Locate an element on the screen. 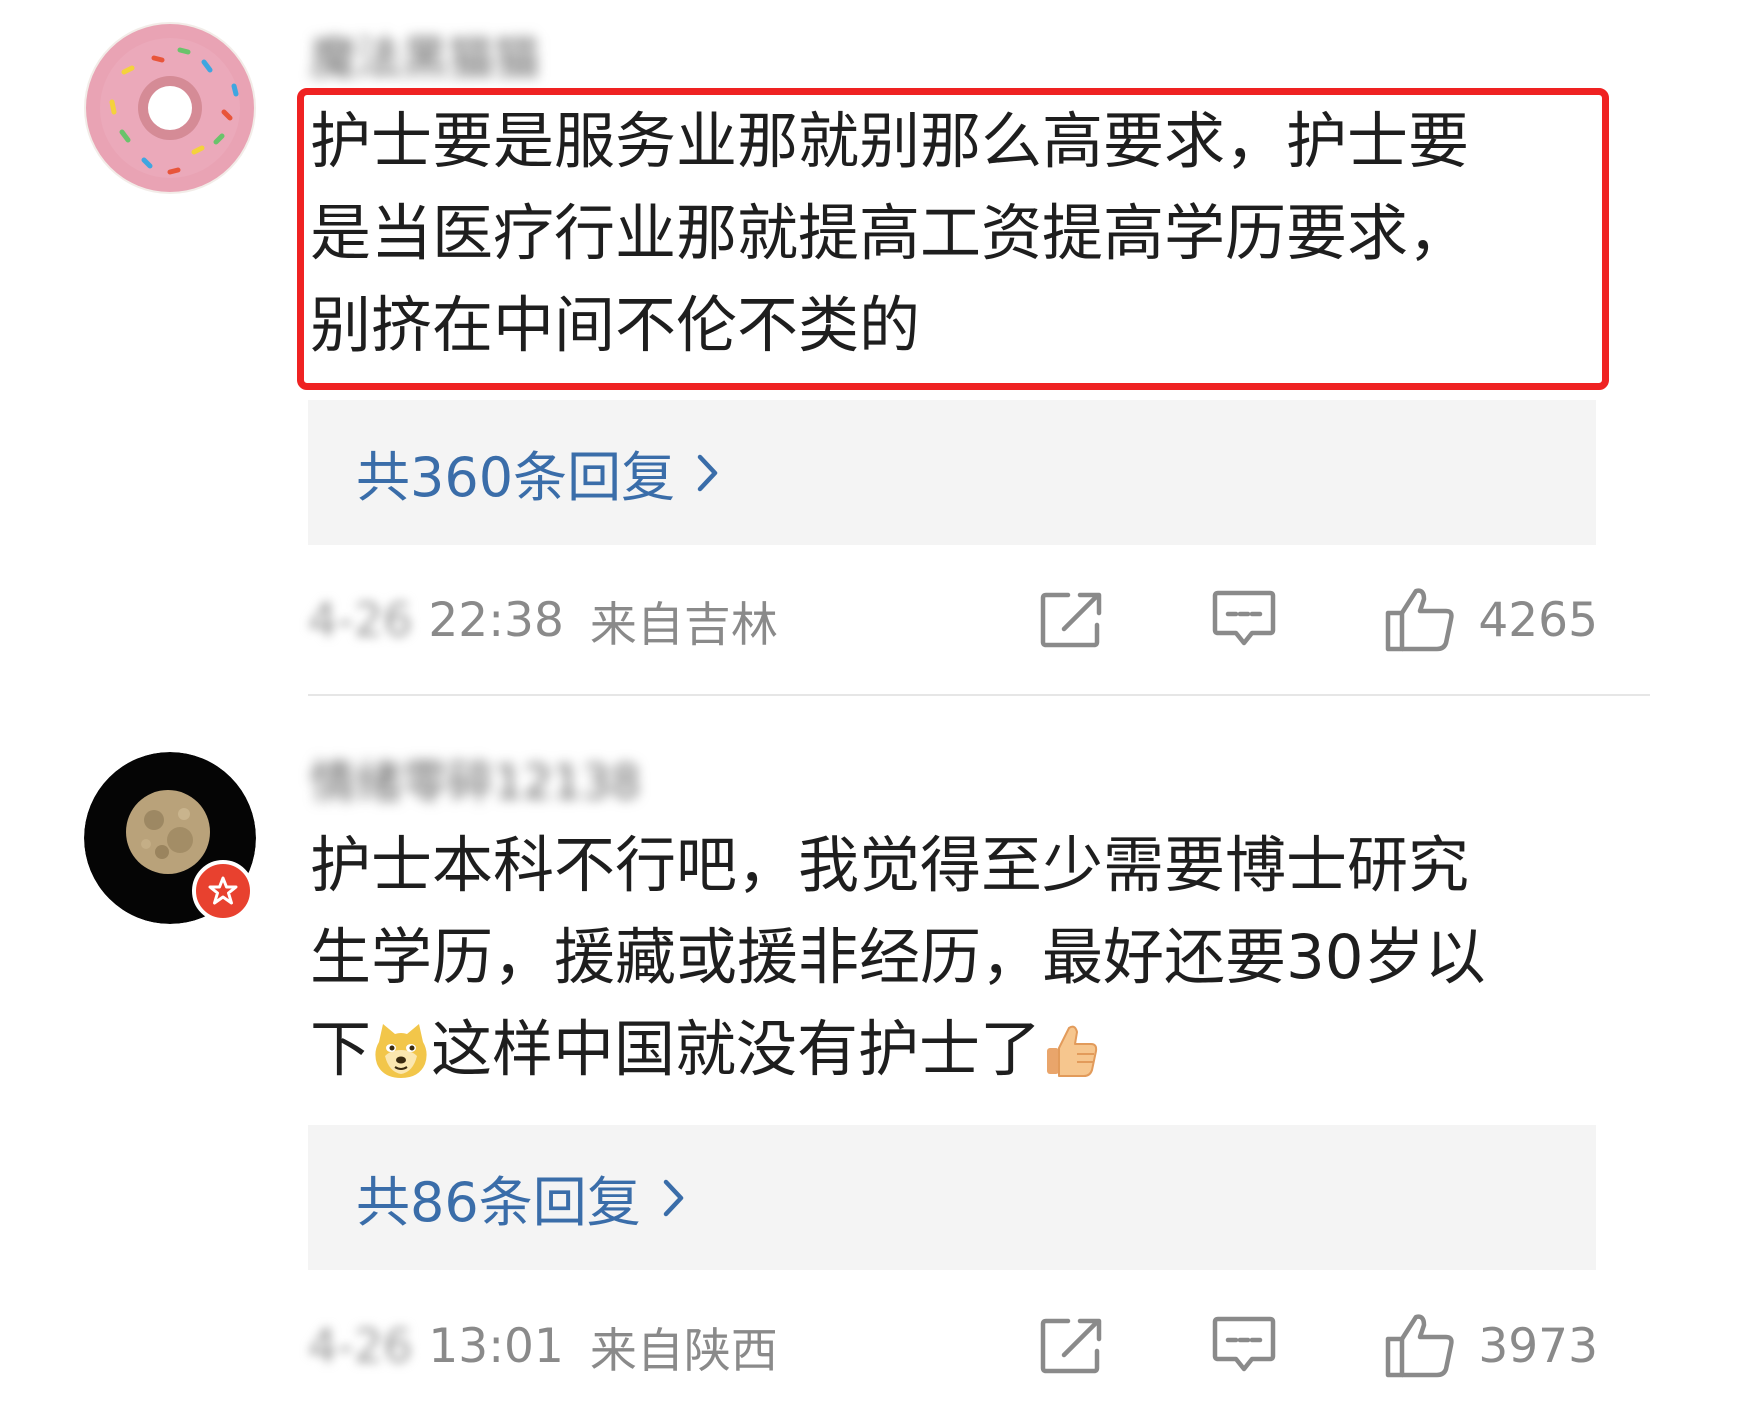  divider is located at coordinates (979, 695).